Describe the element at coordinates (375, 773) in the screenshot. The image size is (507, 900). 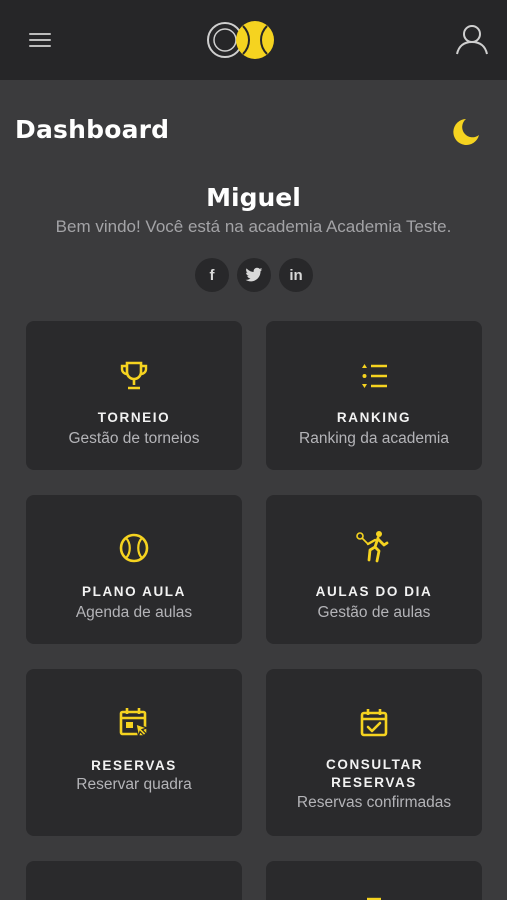
I see `card-title: CONSULTAR RESERVAS` at that location.